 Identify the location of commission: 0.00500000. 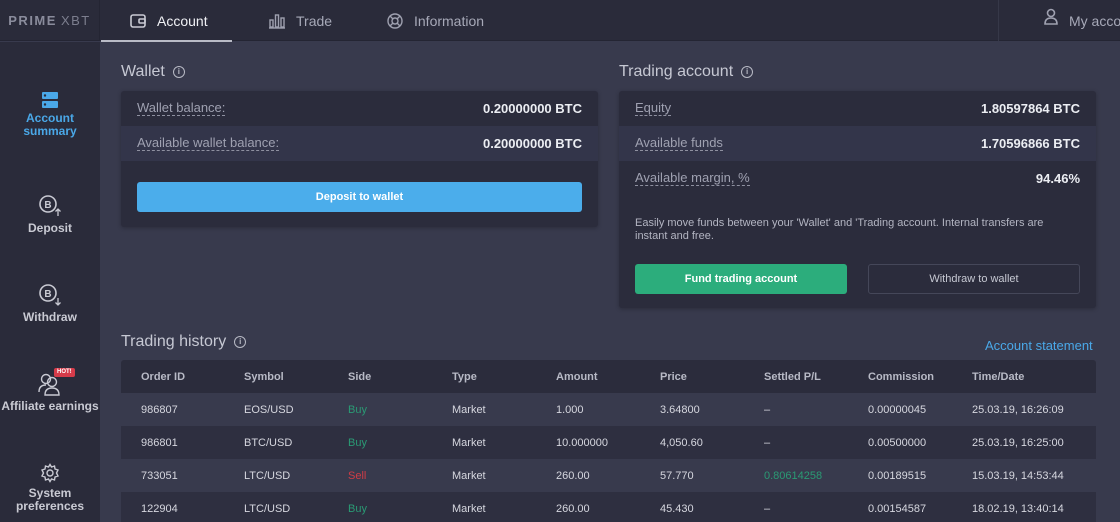
(897, 442).